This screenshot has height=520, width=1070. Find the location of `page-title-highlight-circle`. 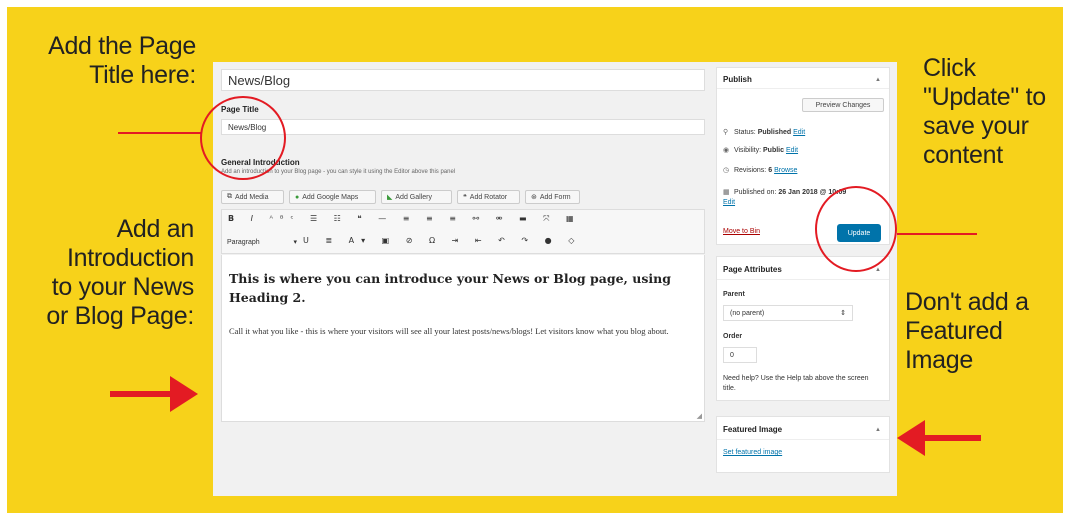

page-title-highlight-circle is located at coordinates (243, 138).